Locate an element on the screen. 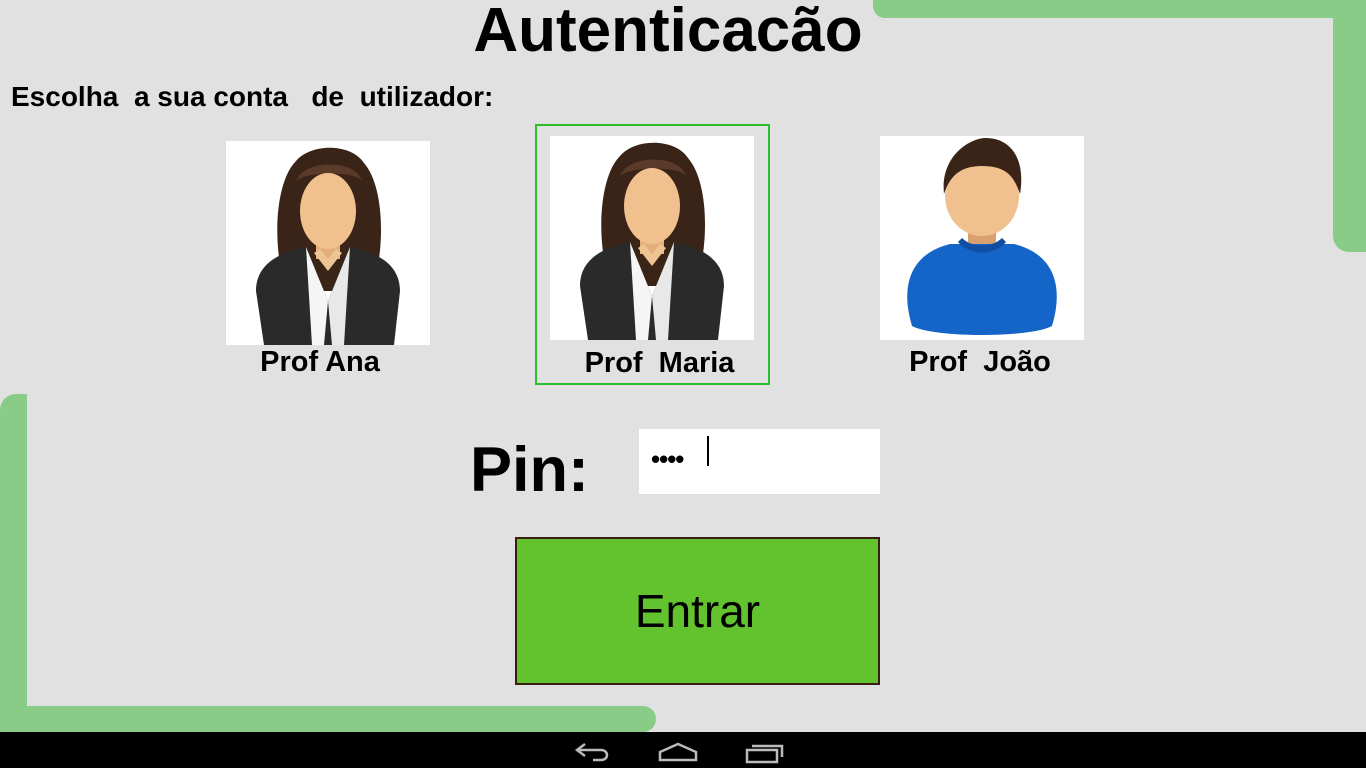  navigation-bar is located at coordinates (683, 750).